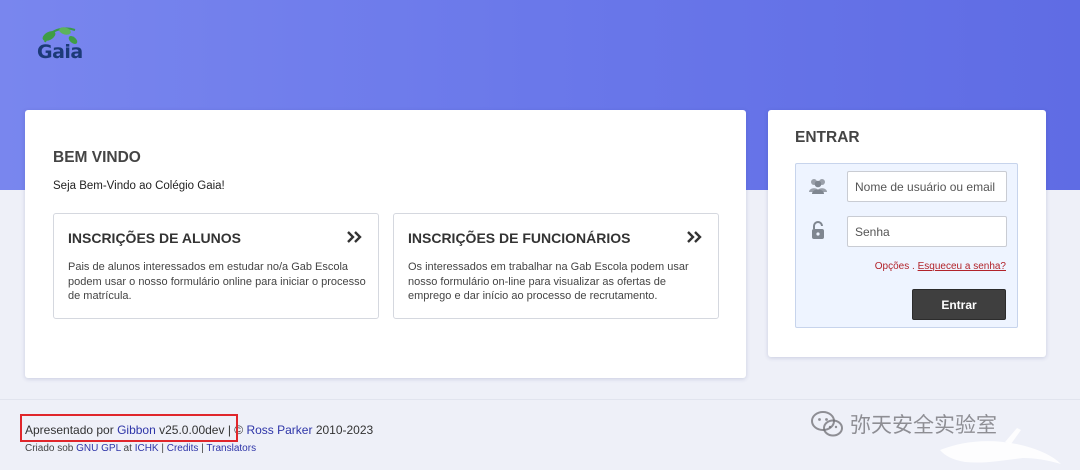 Image resolution: width=1080 pixels, height=470 pixels. What do you see at coordinates (154, 238) in the screenshot?
I see `student-admissions-title: INSCRIÇÕES DE ALUNOS` at bounding box center [154, 238].